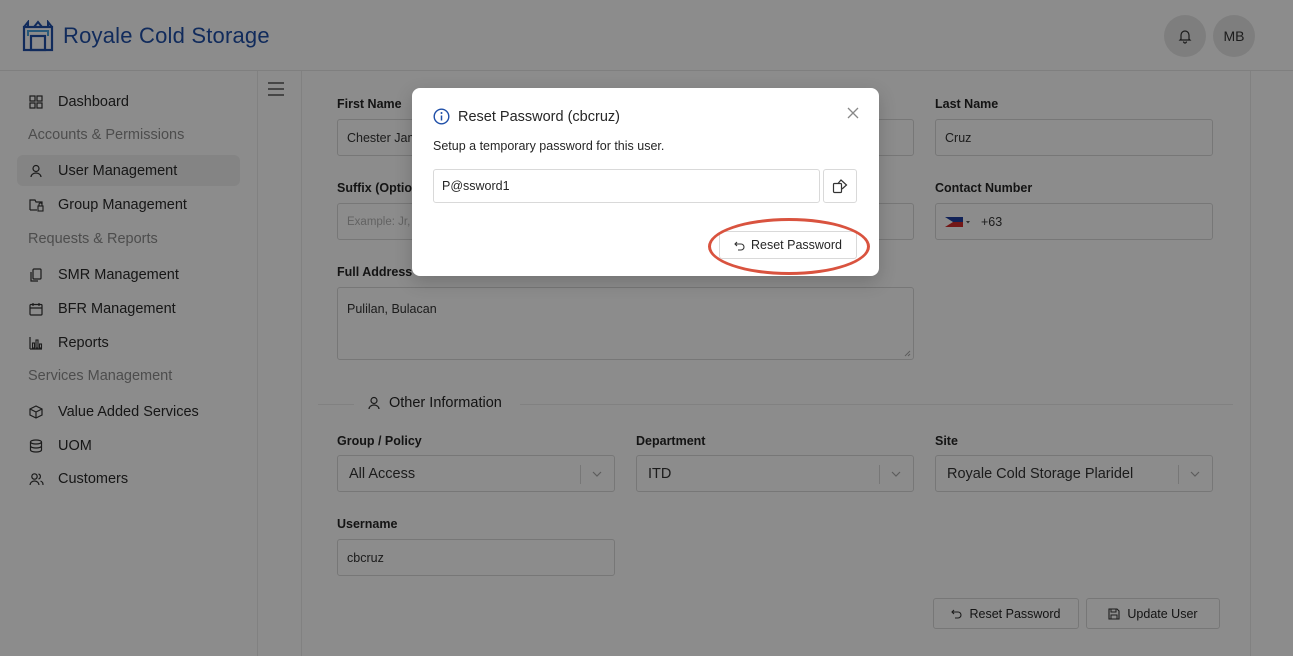 Image resolution: width=1293 pixels, height=656 pixels. What do you see at coordinates (626, 186) in the screenshot?
I see `temporary-password-input: P@ssword1` at bounding box center [626, 186].